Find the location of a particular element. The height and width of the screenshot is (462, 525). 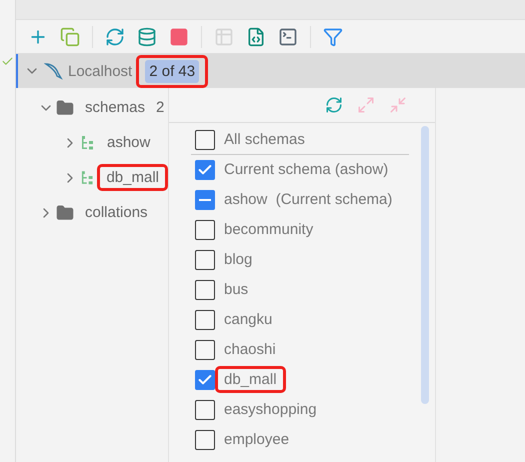

schema-option-label: bus is located at coordinates (236, 289).